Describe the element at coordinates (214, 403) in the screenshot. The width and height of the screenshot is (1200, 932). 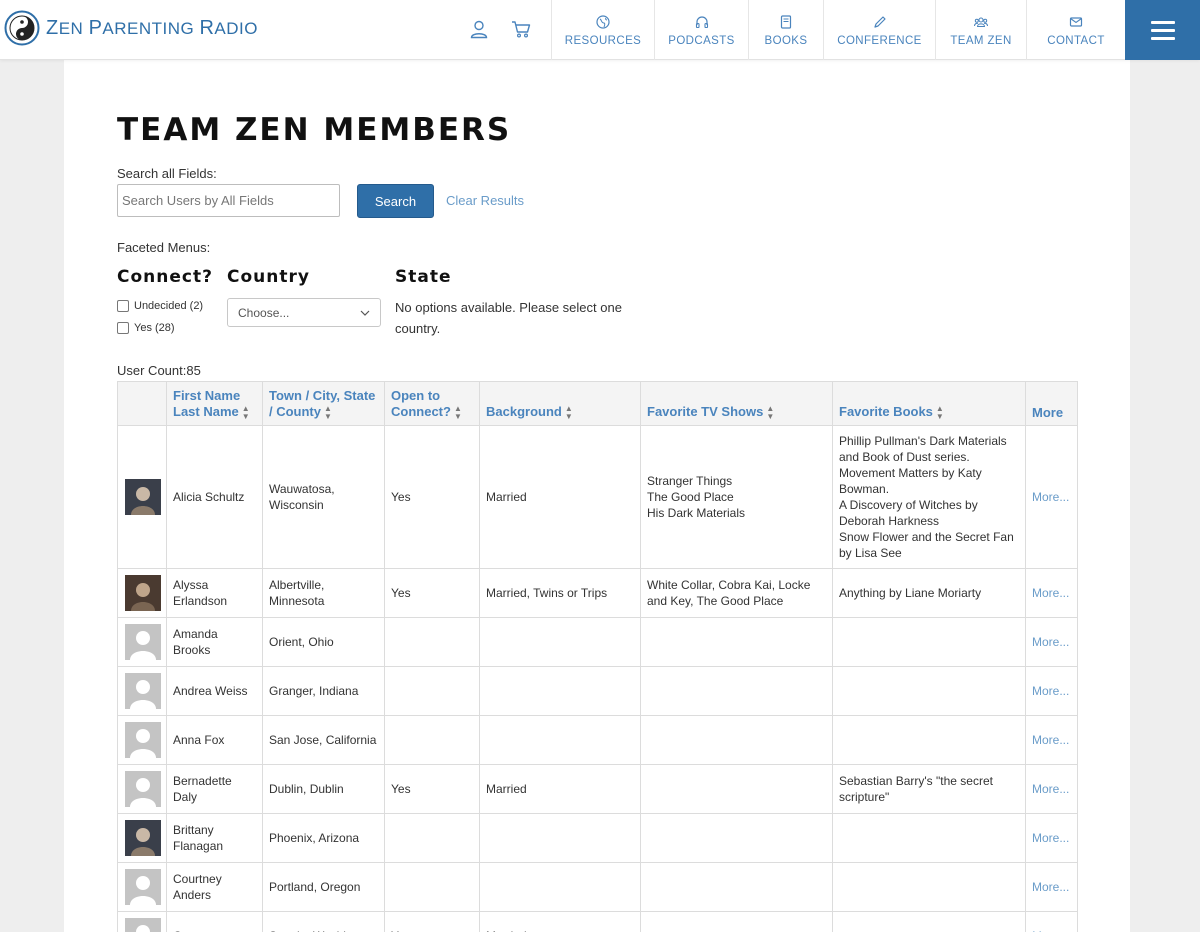
I see `name-column-header: First Name Last Name ▲ ▼` at that location.